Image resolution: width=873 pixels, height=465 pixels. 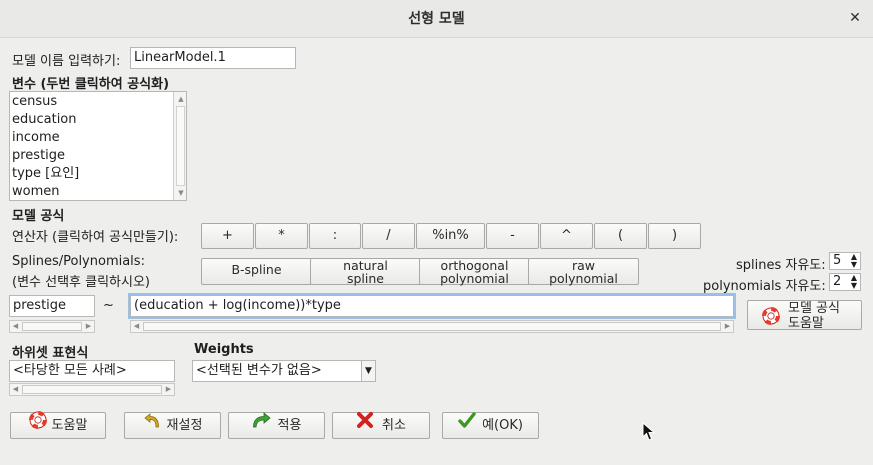 I want to click on rhs-formula-input: (education + log(income))*type, so click(x=432, y=306).